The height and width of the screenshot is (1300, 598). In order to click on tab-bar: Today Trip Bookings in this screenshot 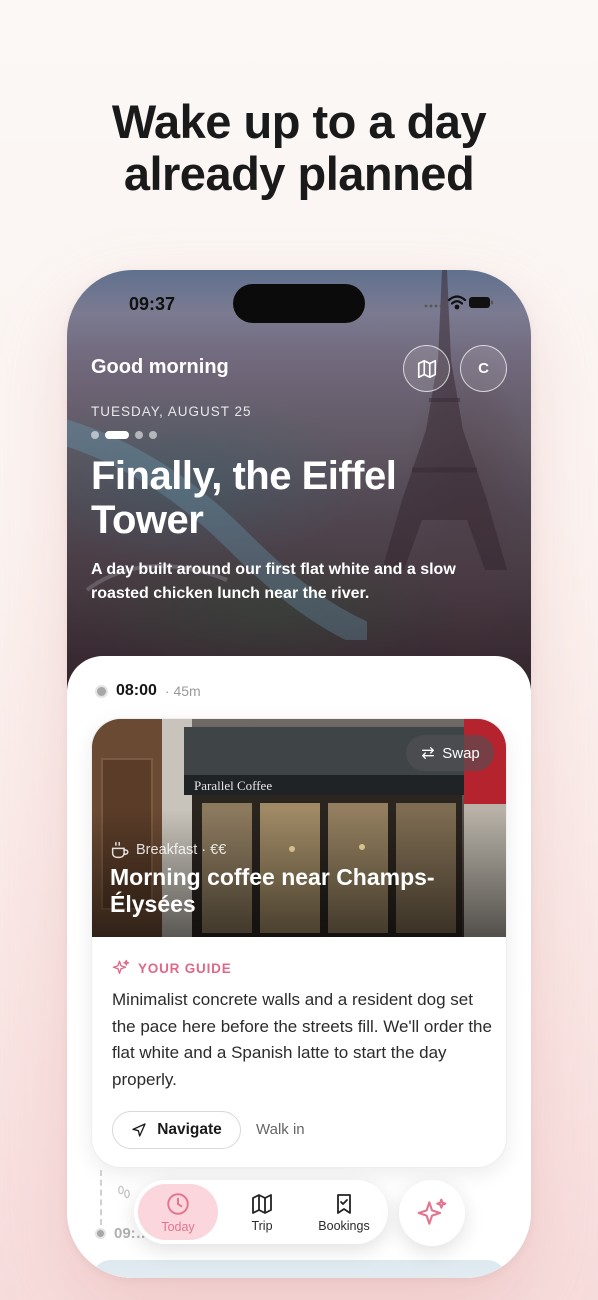, I will do `click(261, 1212)`.